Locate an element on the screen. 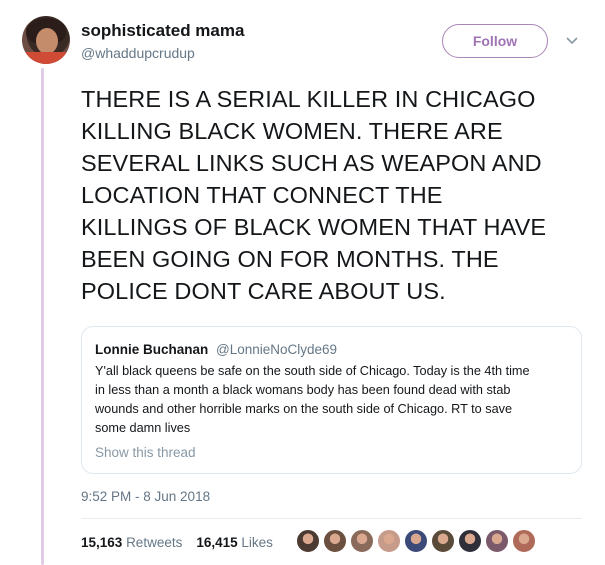  tweet-line: KILLING BLACK WOMEN. THERE ARE is located at coordinates (292, 131).